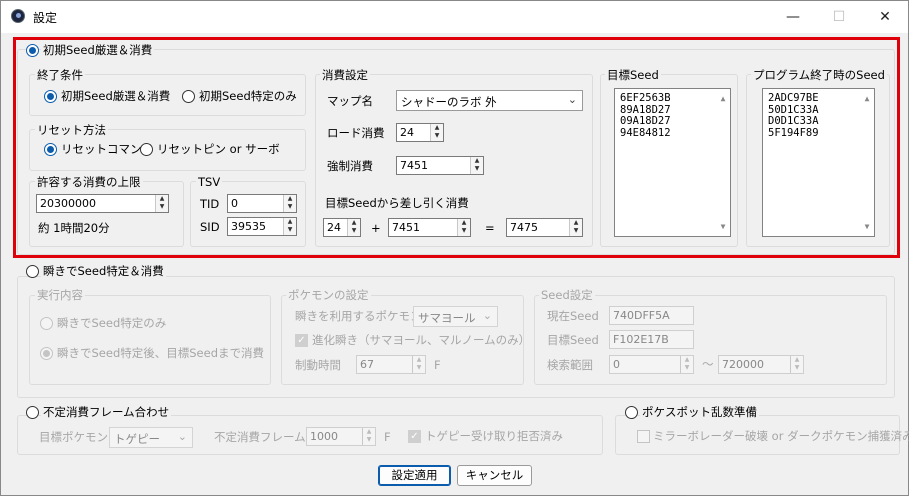 The width and height of the screenshot is (909, 496). What do you see at coordinates (494, 436) in the screenshot?
I see `togepi-label: トゲピー受け取り拒否済み` at bounding box center [494, 436].